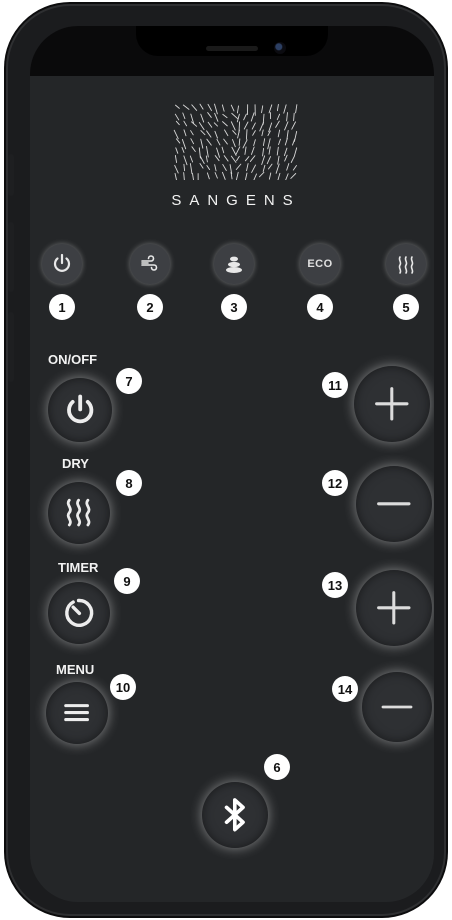 The image size is (452, 920). What do you see at coordinates (11, 257) in the screenshot?
I see `side-button-volume-up` at bounding box center [11, 257].